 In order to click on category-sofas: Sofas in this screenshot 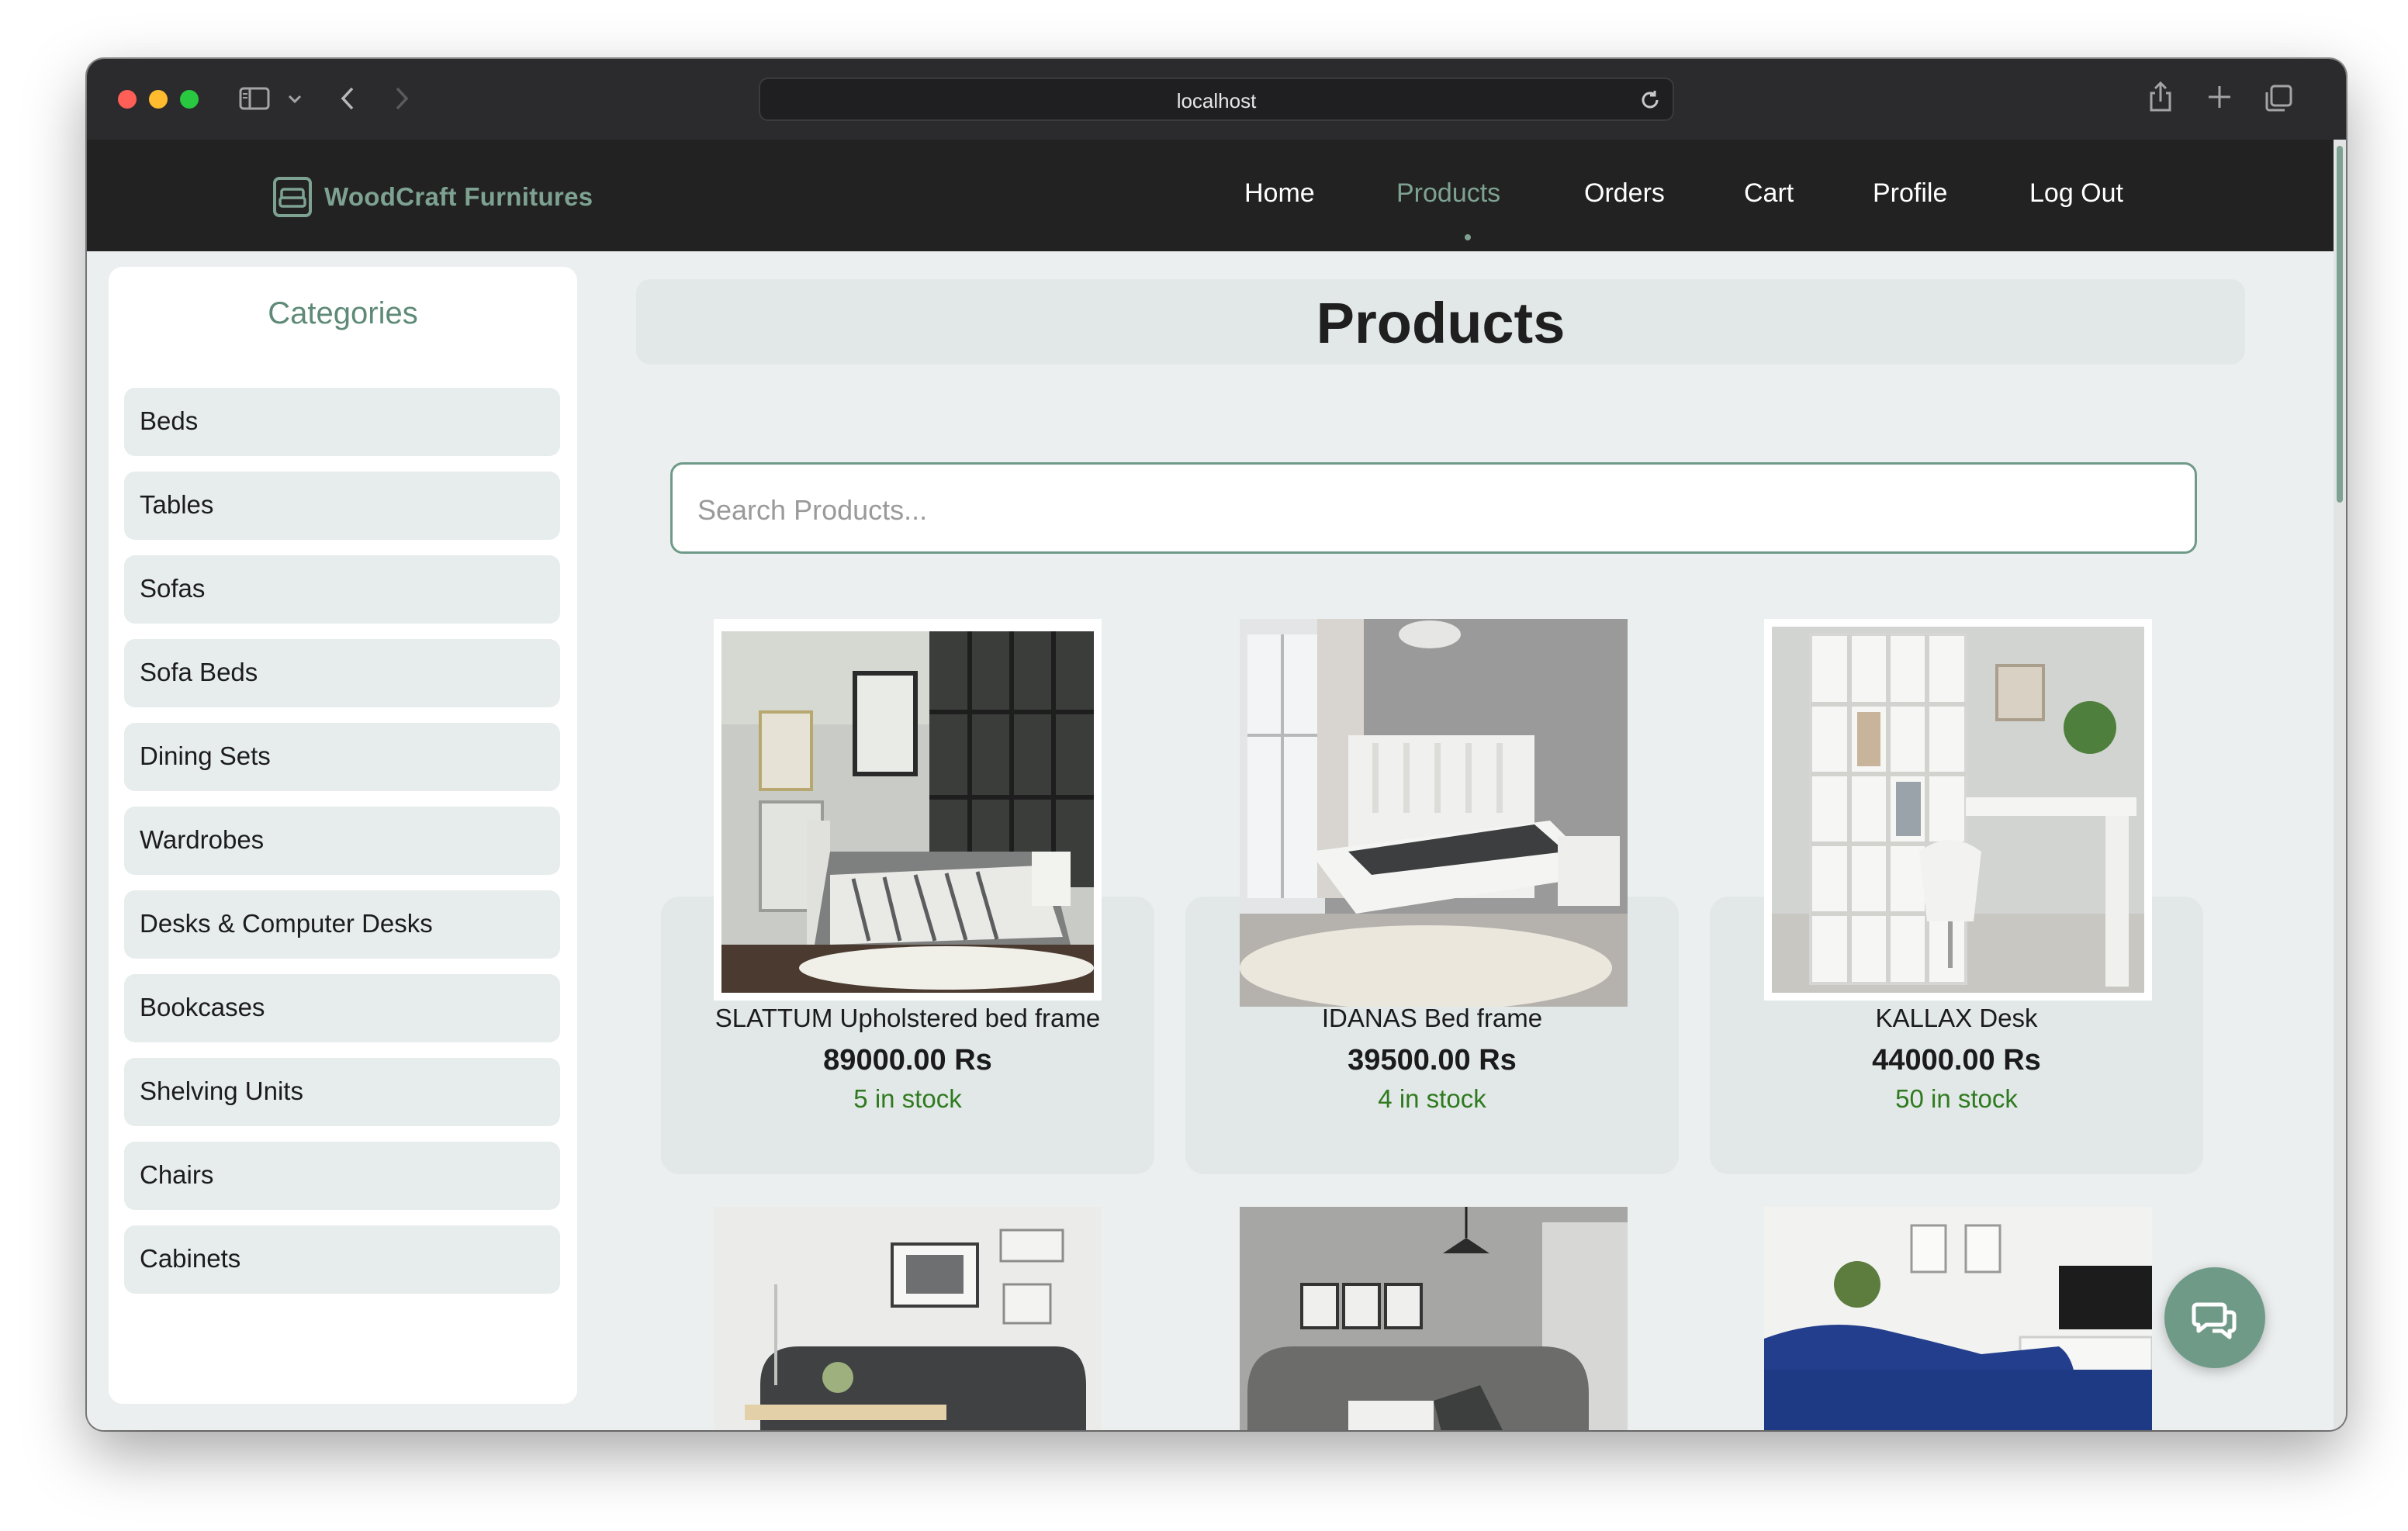, I will do `click(342, 589)`.